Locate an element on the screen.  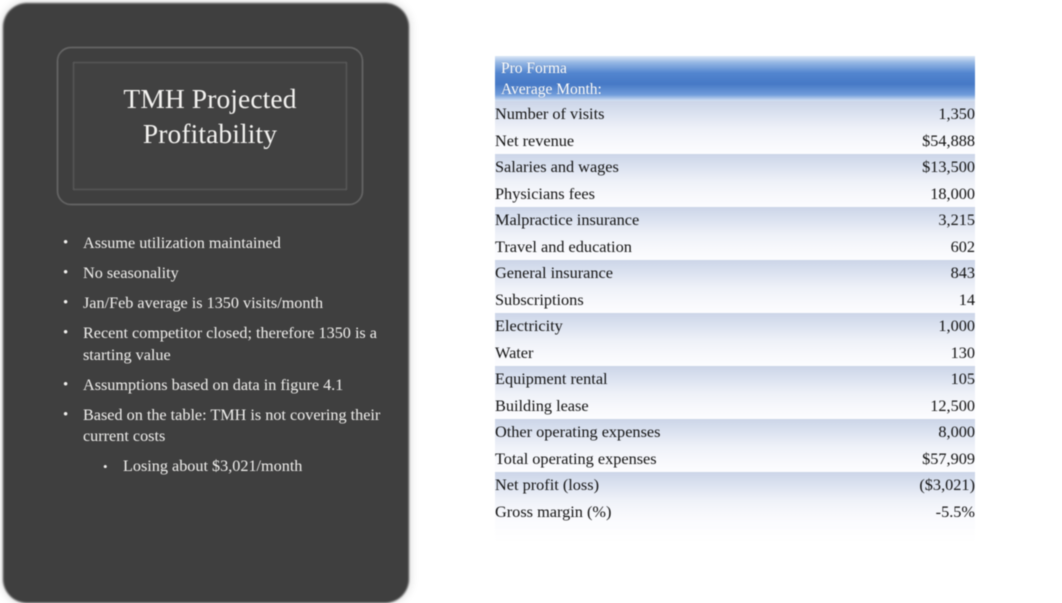
table-row: Salaries and wages $13,500 is located at coordinates (735, 167).